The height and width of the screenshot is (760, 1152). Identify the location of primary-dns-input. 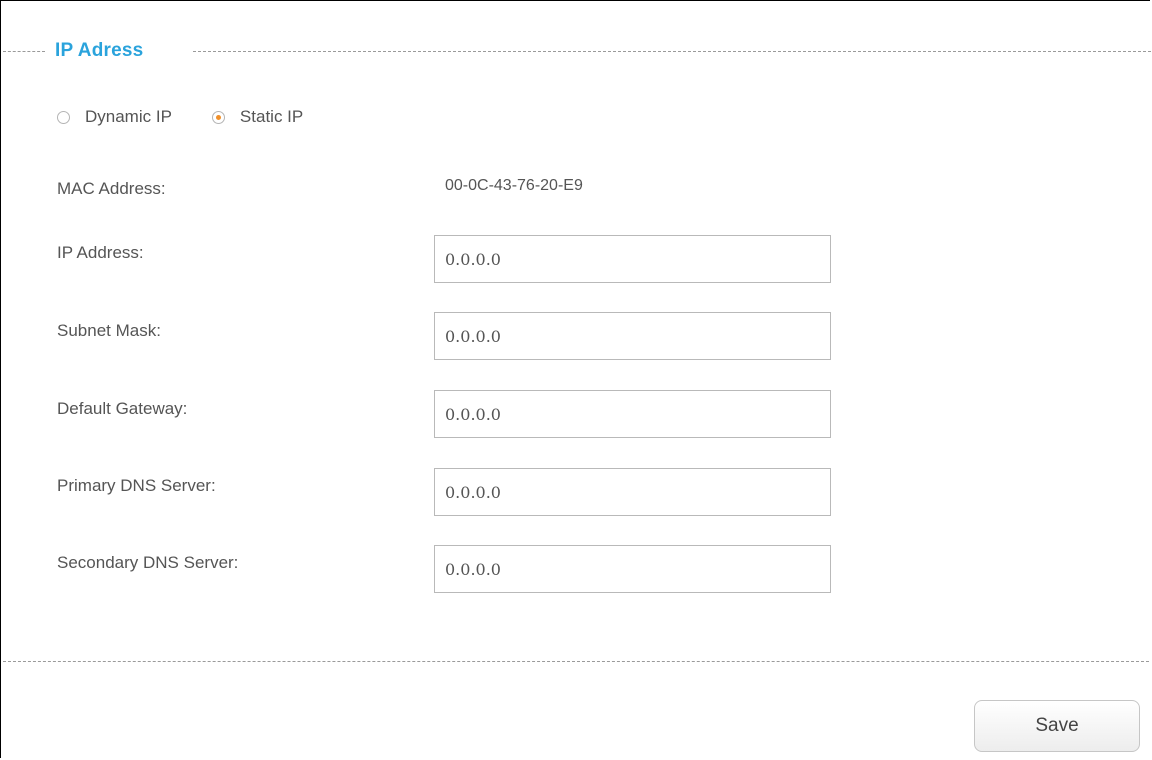
(632, 492).